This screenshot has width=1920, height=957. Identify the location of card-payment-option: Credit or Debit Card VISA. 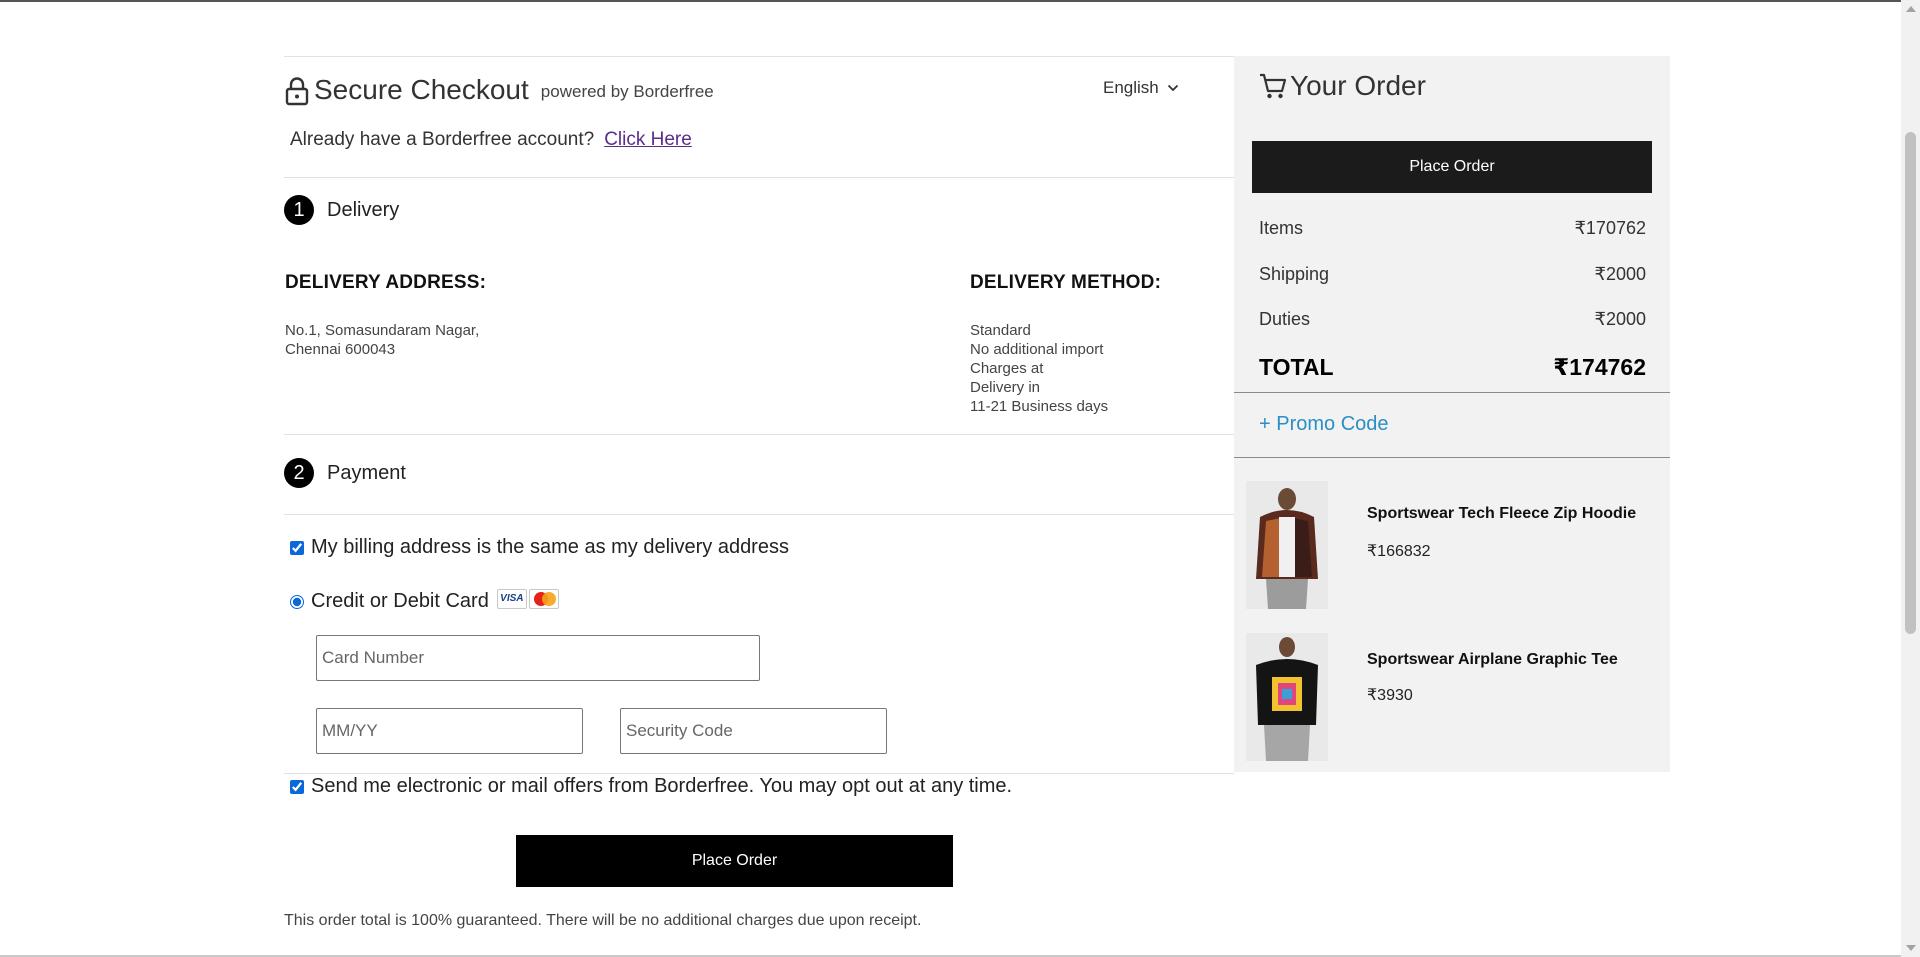
(424, 600).